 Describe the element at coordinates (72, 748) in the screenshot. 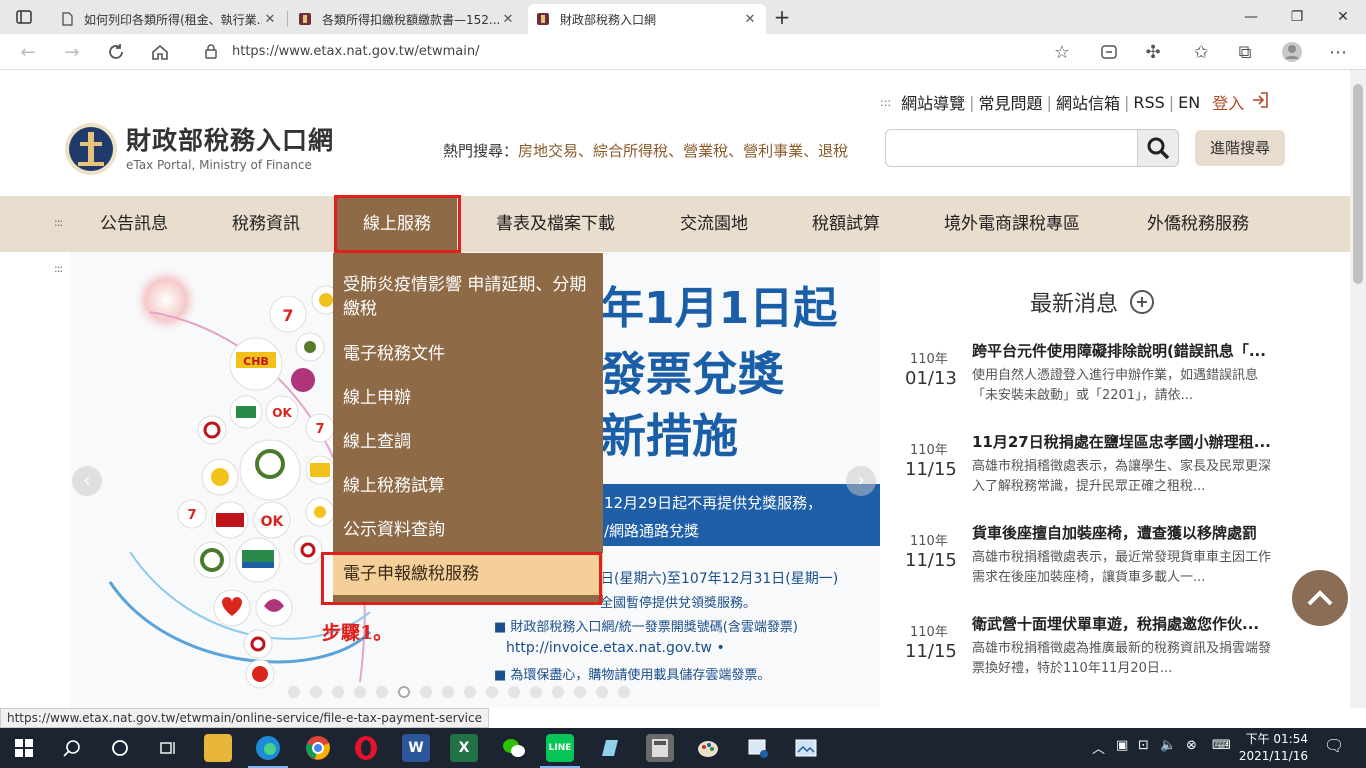

I see `search-icon` at that location.